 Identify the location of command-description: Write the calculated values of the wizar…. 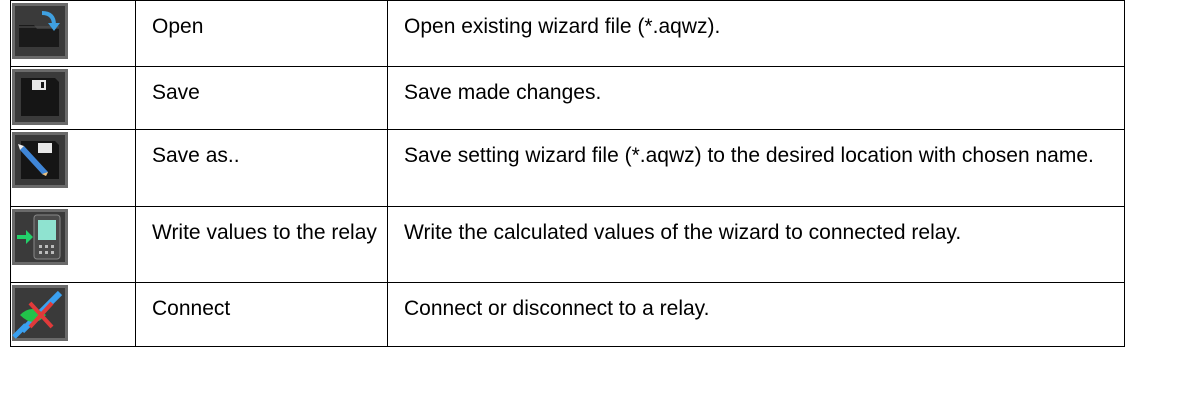
(756, 244).